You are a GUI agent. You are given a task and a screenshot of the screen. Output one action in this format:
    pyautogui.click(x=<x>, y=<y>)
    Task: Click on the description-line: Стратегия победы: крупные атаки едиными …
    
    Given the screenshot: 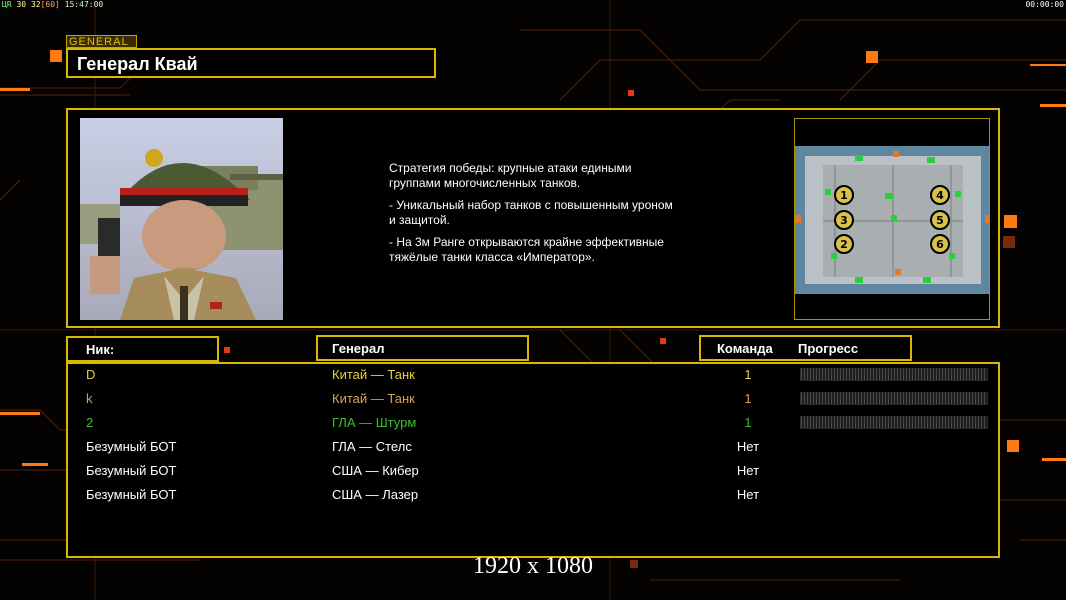 What is the action you would take?
    pyautogui.click(x=510, y=175)
    